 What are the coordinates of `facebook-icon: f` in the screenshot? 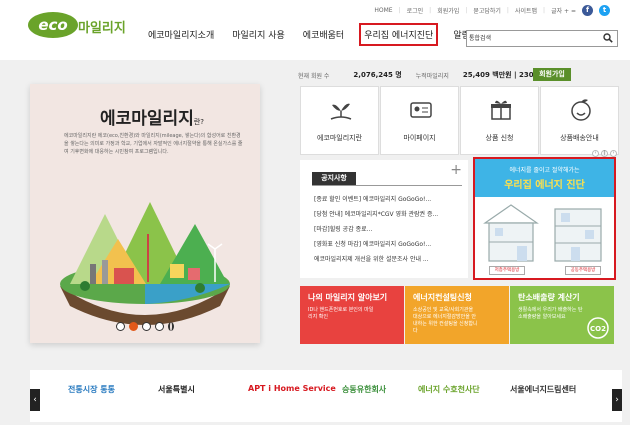 It's located at (587, 10).